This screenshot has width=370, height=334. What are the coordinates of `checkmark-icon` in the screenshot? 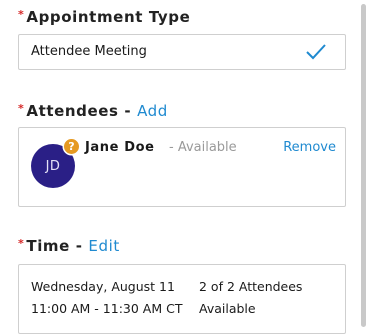 It's located at (316, 54).